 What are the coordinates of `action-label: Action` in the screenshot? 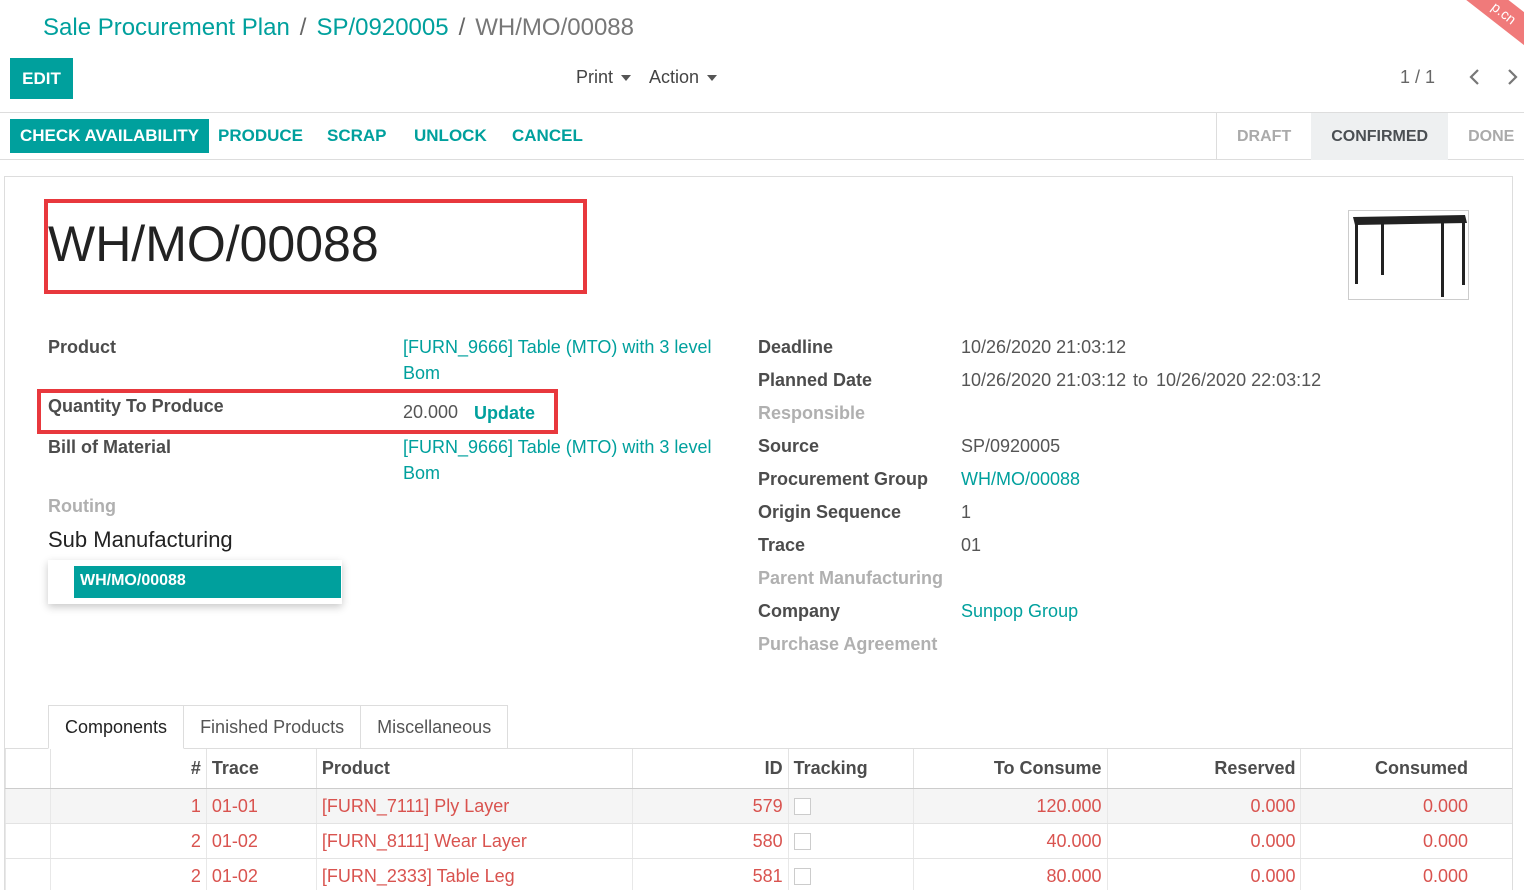 It's located at (674, 77).